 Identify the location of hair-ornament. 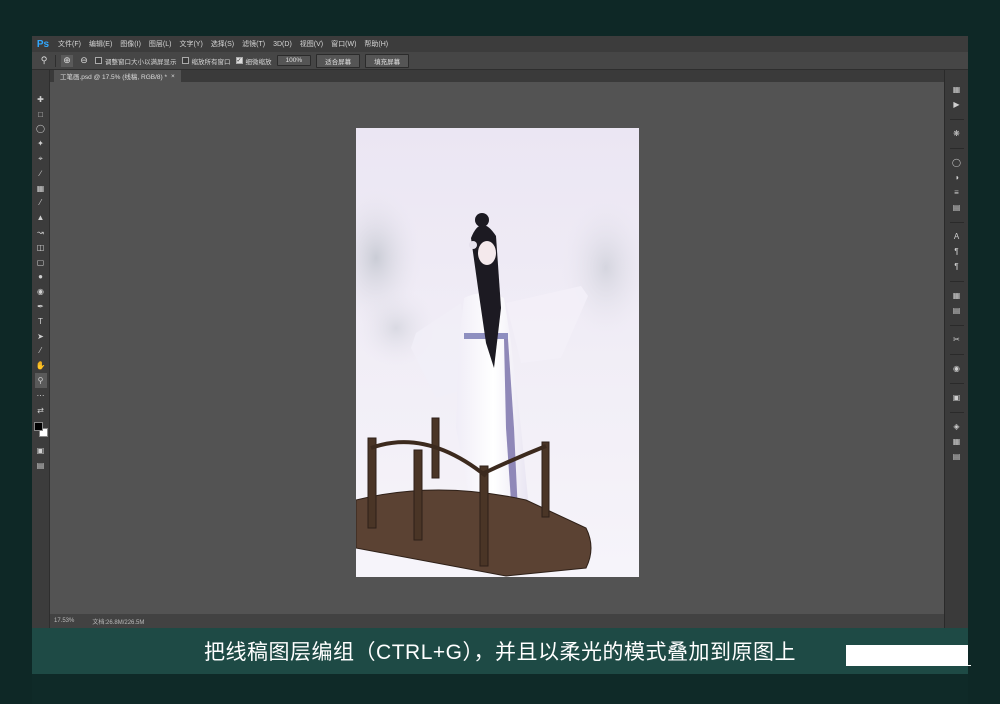
(473, 245).